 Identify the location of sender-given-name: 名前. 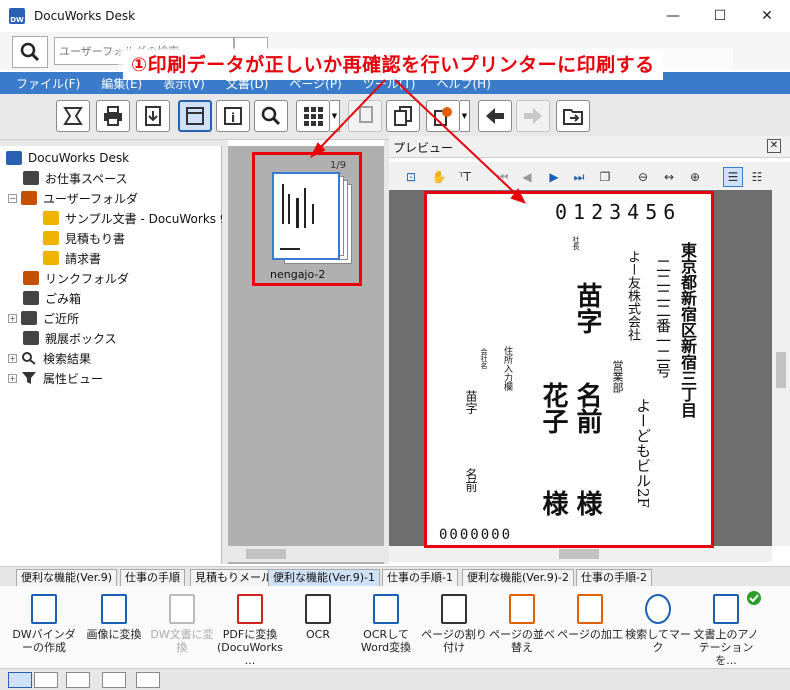
(471, 480).